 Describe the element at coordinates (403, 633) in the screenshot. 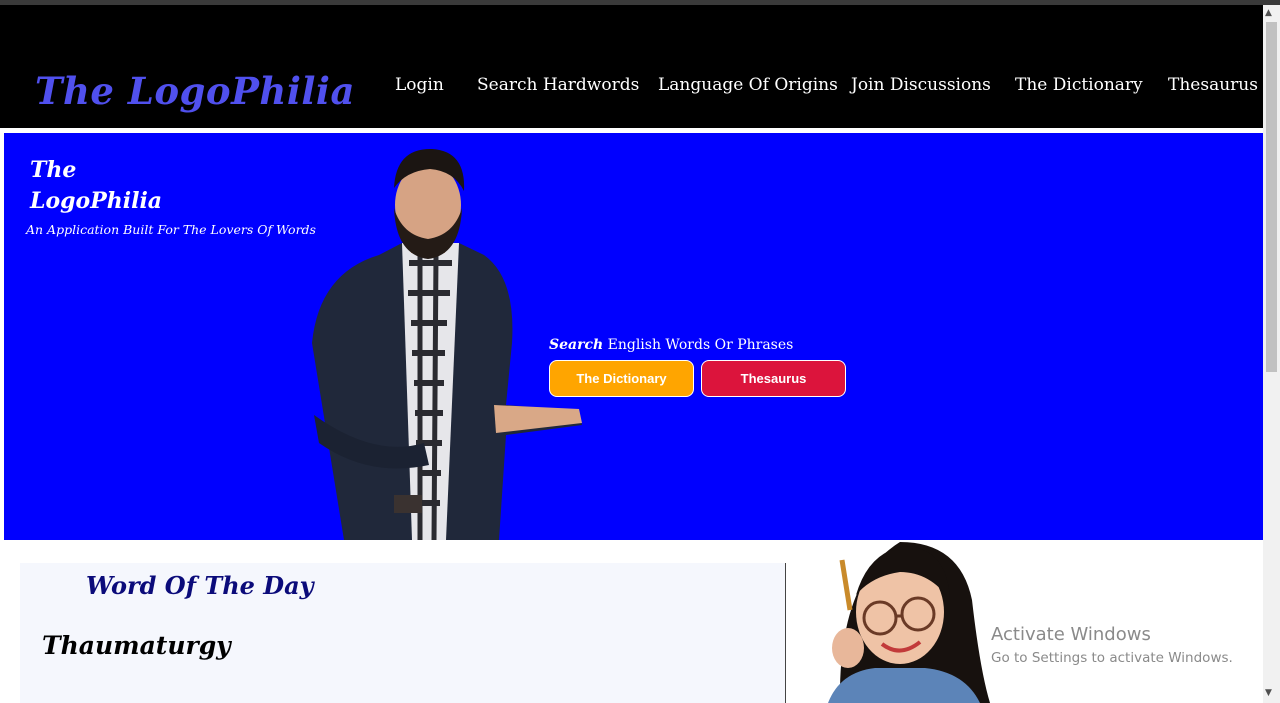

I see `word-of-the-day-card: Word Of The Day Thaumaturgy` at that location.